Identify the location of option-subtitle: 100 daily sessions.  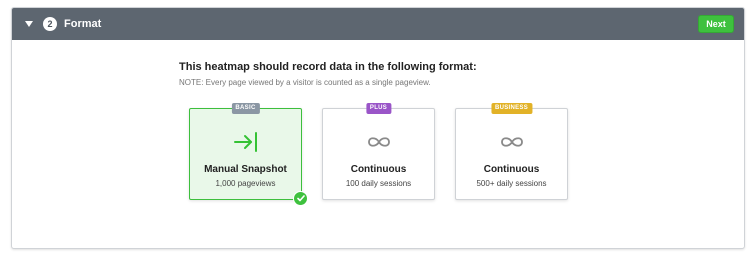
(378, 183).